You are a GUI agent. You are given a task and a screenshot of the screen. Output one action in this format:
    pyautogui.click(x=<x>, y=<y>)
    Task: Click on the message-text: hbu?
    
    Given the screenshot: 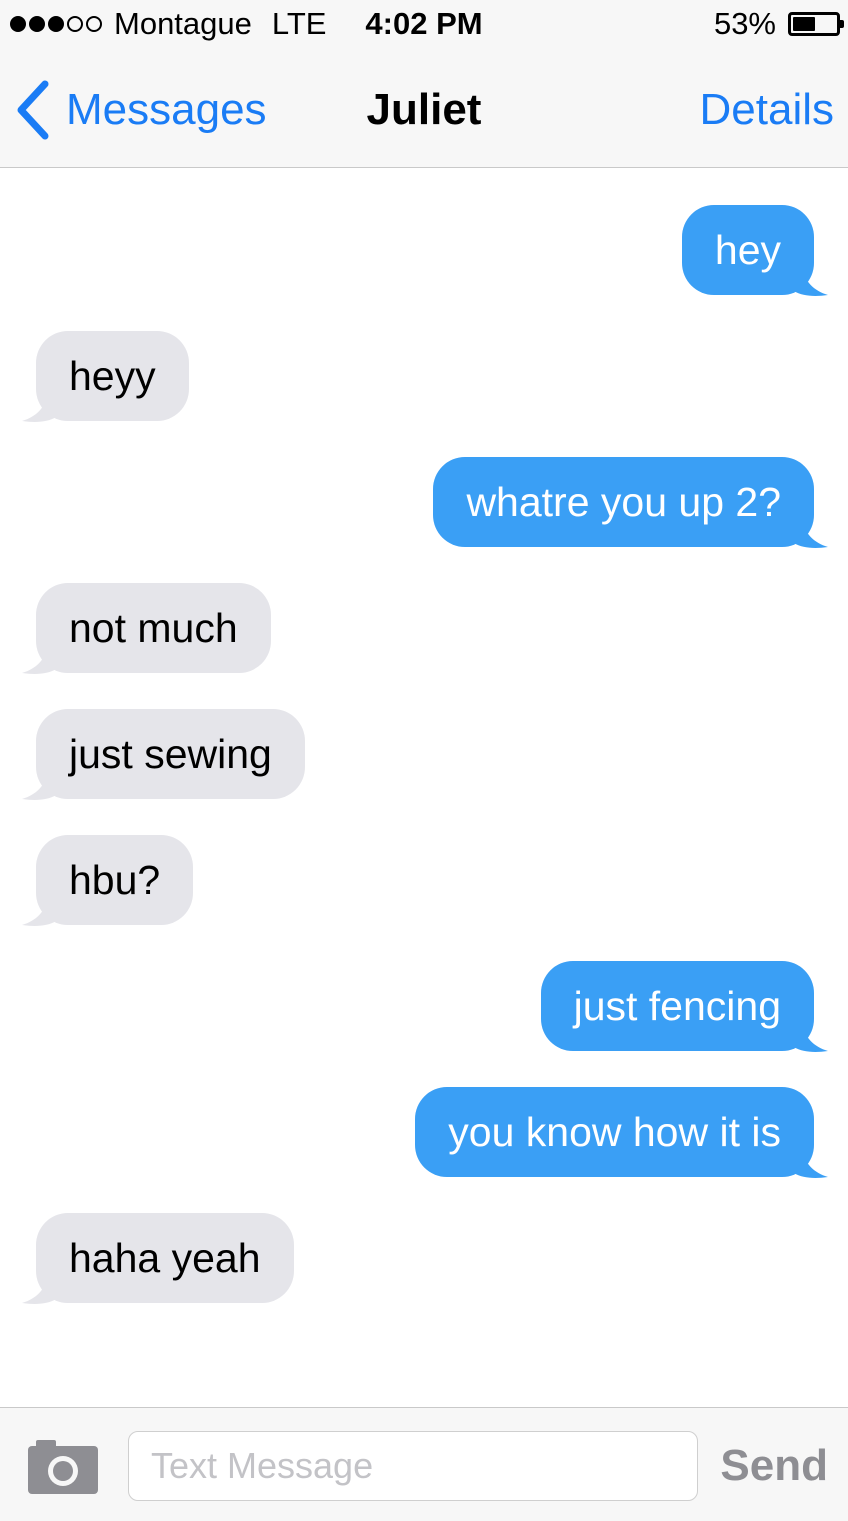 What is the action you would take?
    pyautogui.click(x=115, y=880)
    